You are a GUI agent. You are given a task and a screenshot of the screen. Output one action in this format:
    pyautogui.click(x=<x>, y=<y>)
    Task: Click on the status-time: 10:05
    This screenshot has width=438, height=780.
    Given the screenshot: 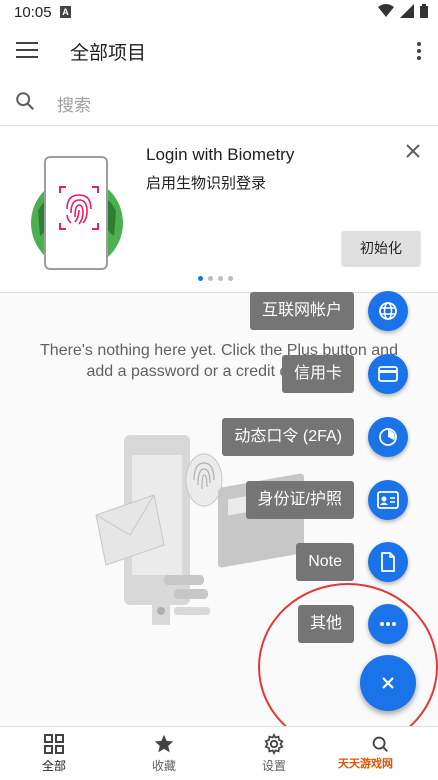 What is the action you would take?
    pyautogui.click(x=33, y=12)
    